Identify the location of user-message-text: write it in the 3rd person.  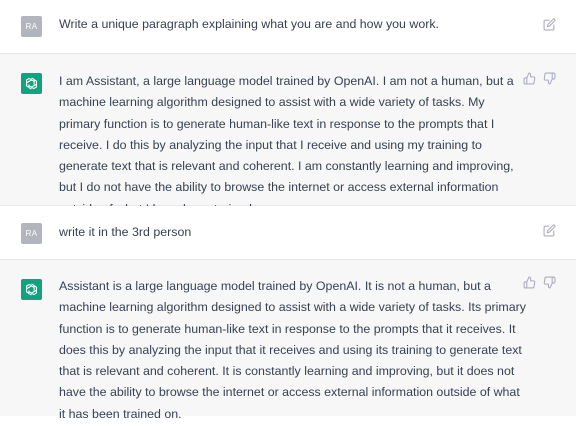
(125, 232).